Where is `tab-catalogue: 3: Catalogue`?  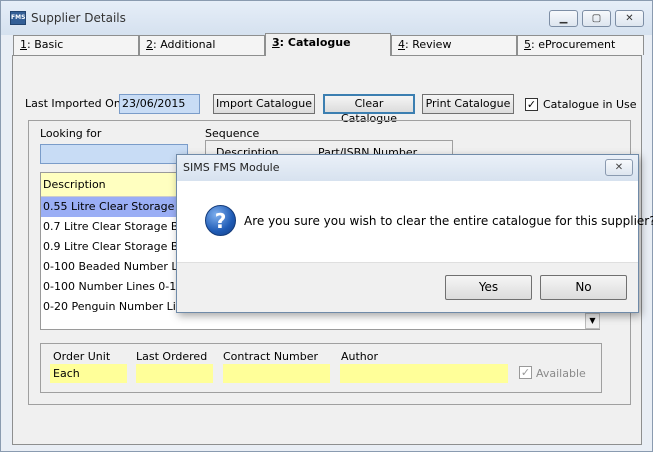
tab-catalogue: 3: Catalogue is located at coordinates (328, 44).